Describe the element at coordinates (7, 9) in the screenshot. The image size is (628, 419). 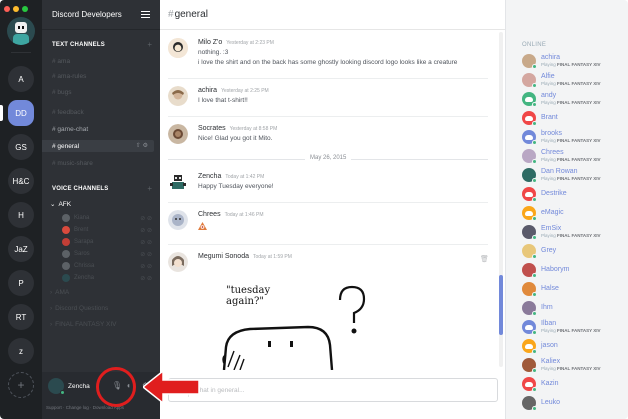
I see `close-window-button` at that location.